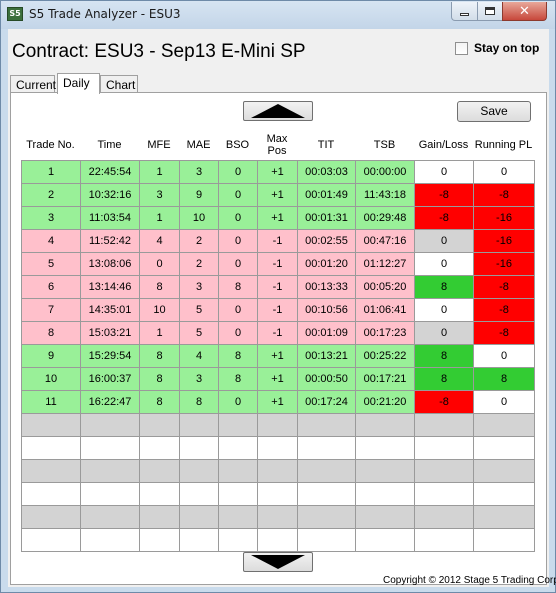 Image resolution: width=556 pixels, height=593 pixels. I want to click on table-cell: 10:32:16, so click(110, 195).